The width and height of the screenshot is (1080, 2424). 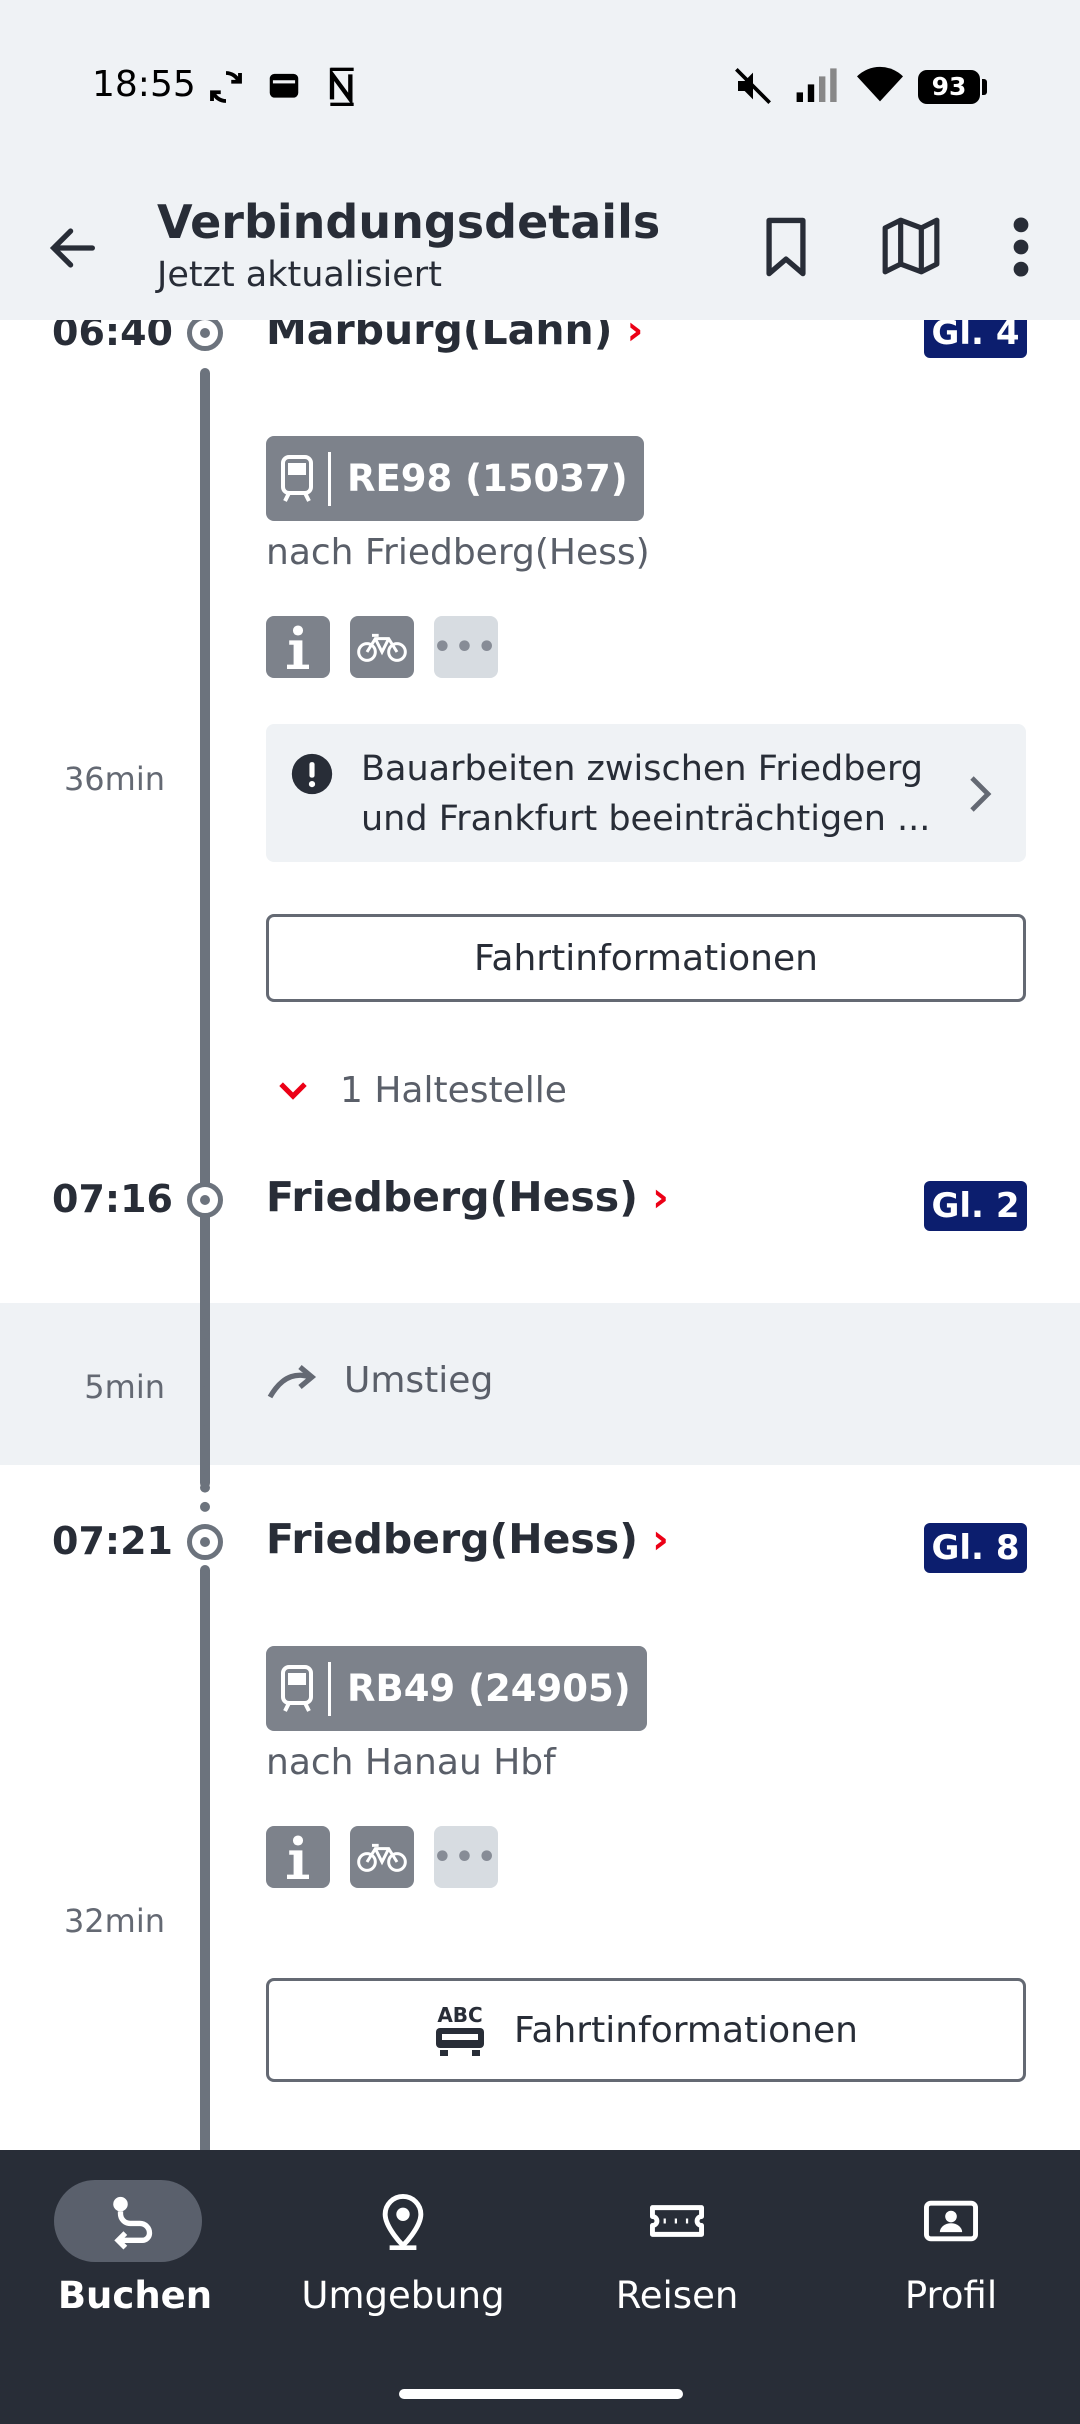 What do you see at coordinates (460, 2030) in the screenshot?
I see `coach-sequence-icon: ABC` at bounding box center [460, 2030].